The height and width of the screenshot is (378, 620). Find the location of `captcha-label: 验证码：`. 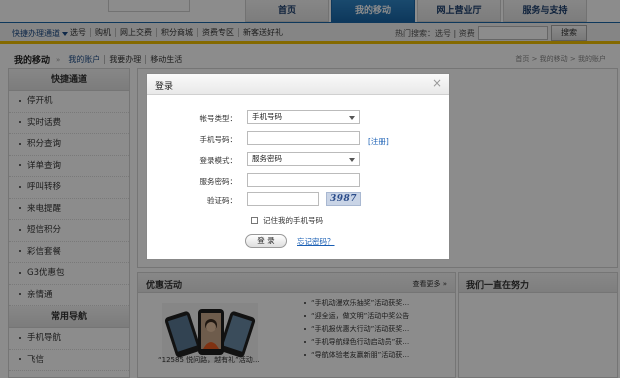

captcha-label: 验证码： is located at coordinates (222, 200).